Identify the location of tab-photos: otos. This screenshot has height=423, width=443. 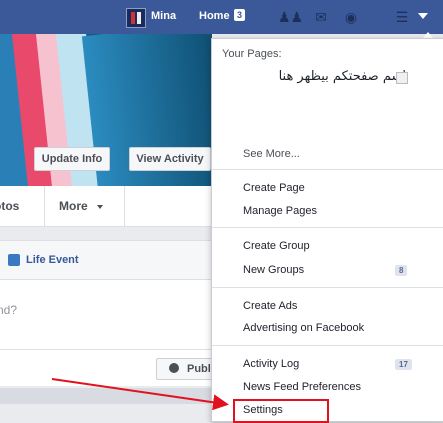
(9, 206).